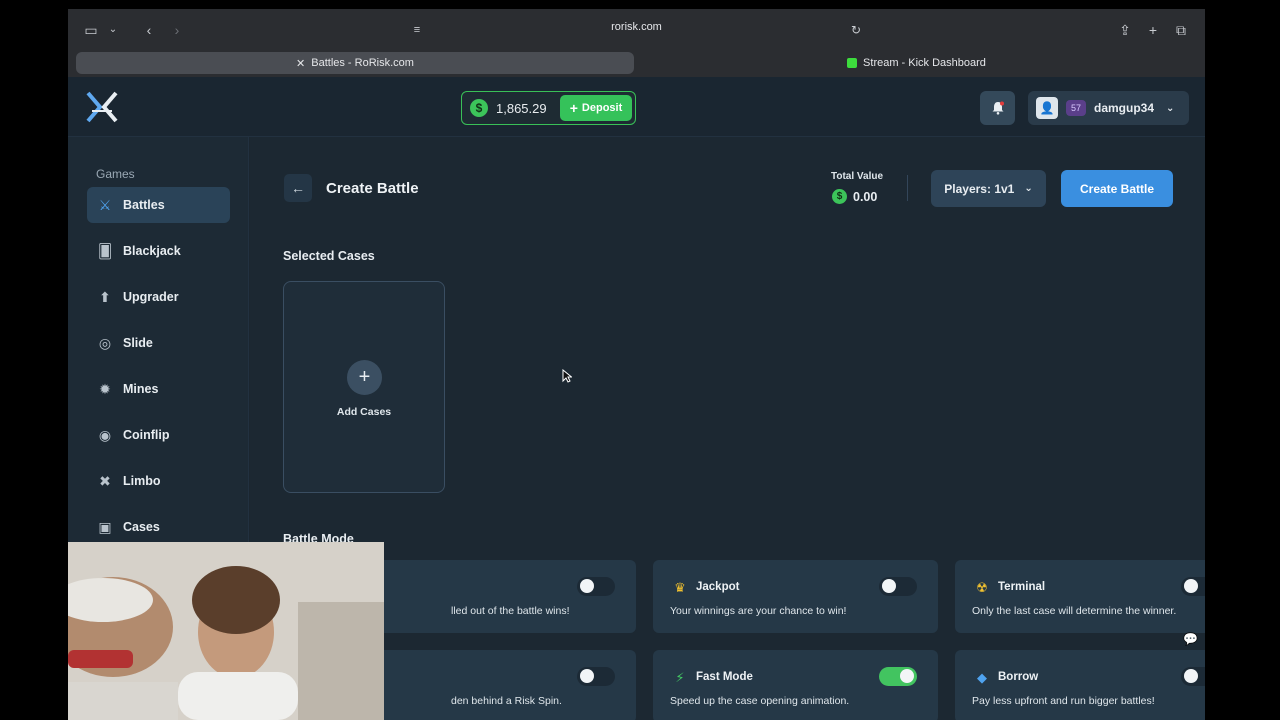  What do you see at coordinates (680, 587) in the screenshot?
I see `crown-icon: ♛` at bounding box center [680, 587].